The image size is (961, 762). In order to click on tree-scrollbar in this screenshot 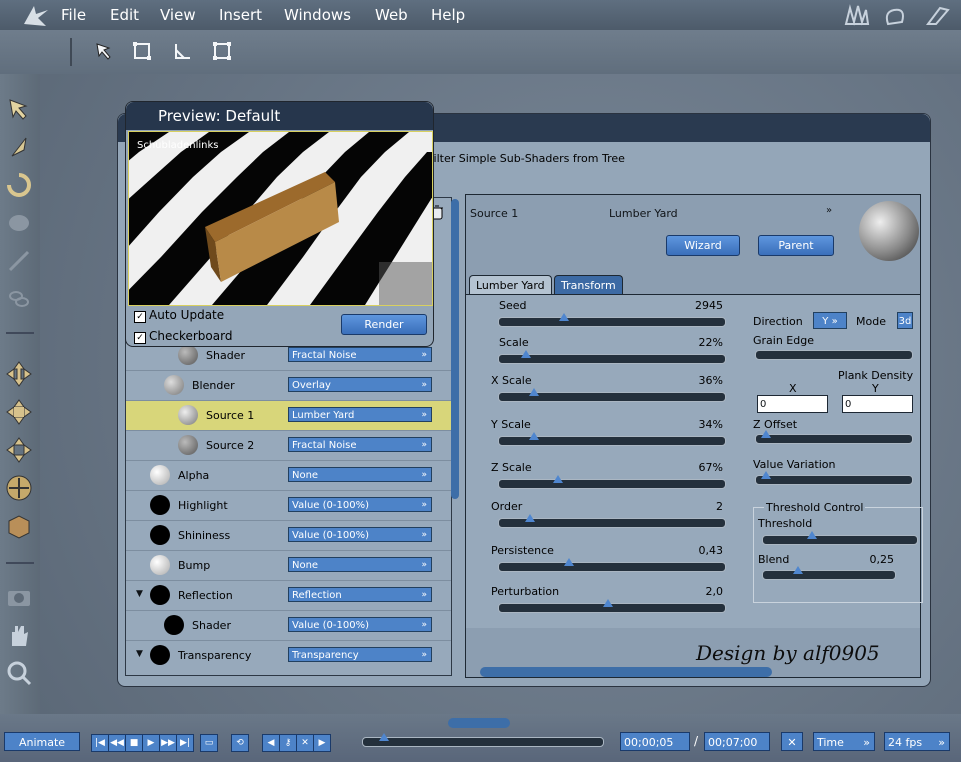, I will do `click(455, 349)`.